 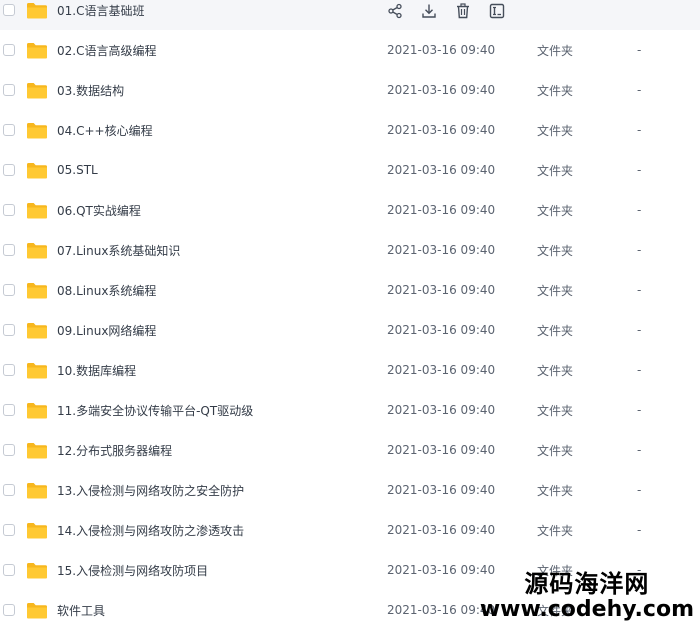 I want to click on file-row: 13.入侵检测与网络攻防之安全防护 2021-03-16 09:40 文件夹 -, so click(x=350, y=490).